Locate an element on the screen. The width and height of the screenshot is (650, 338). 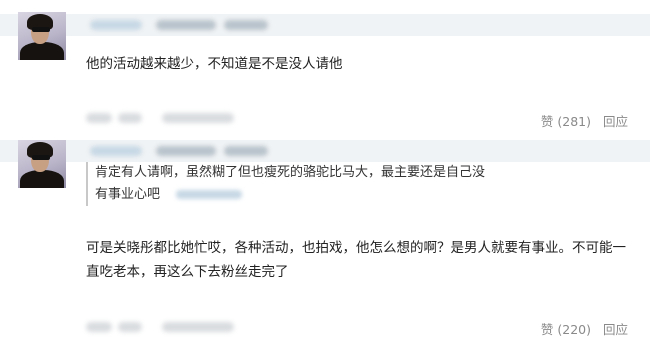
like-button: 赞 (220) is located at coordinates (566, 328).